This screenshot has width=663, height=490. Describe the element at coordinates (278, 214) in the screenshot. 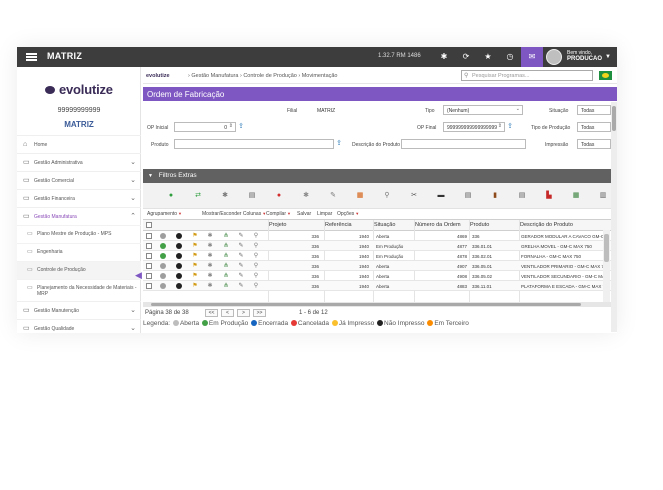

I see `compile-button: Compilar▼` at that location.